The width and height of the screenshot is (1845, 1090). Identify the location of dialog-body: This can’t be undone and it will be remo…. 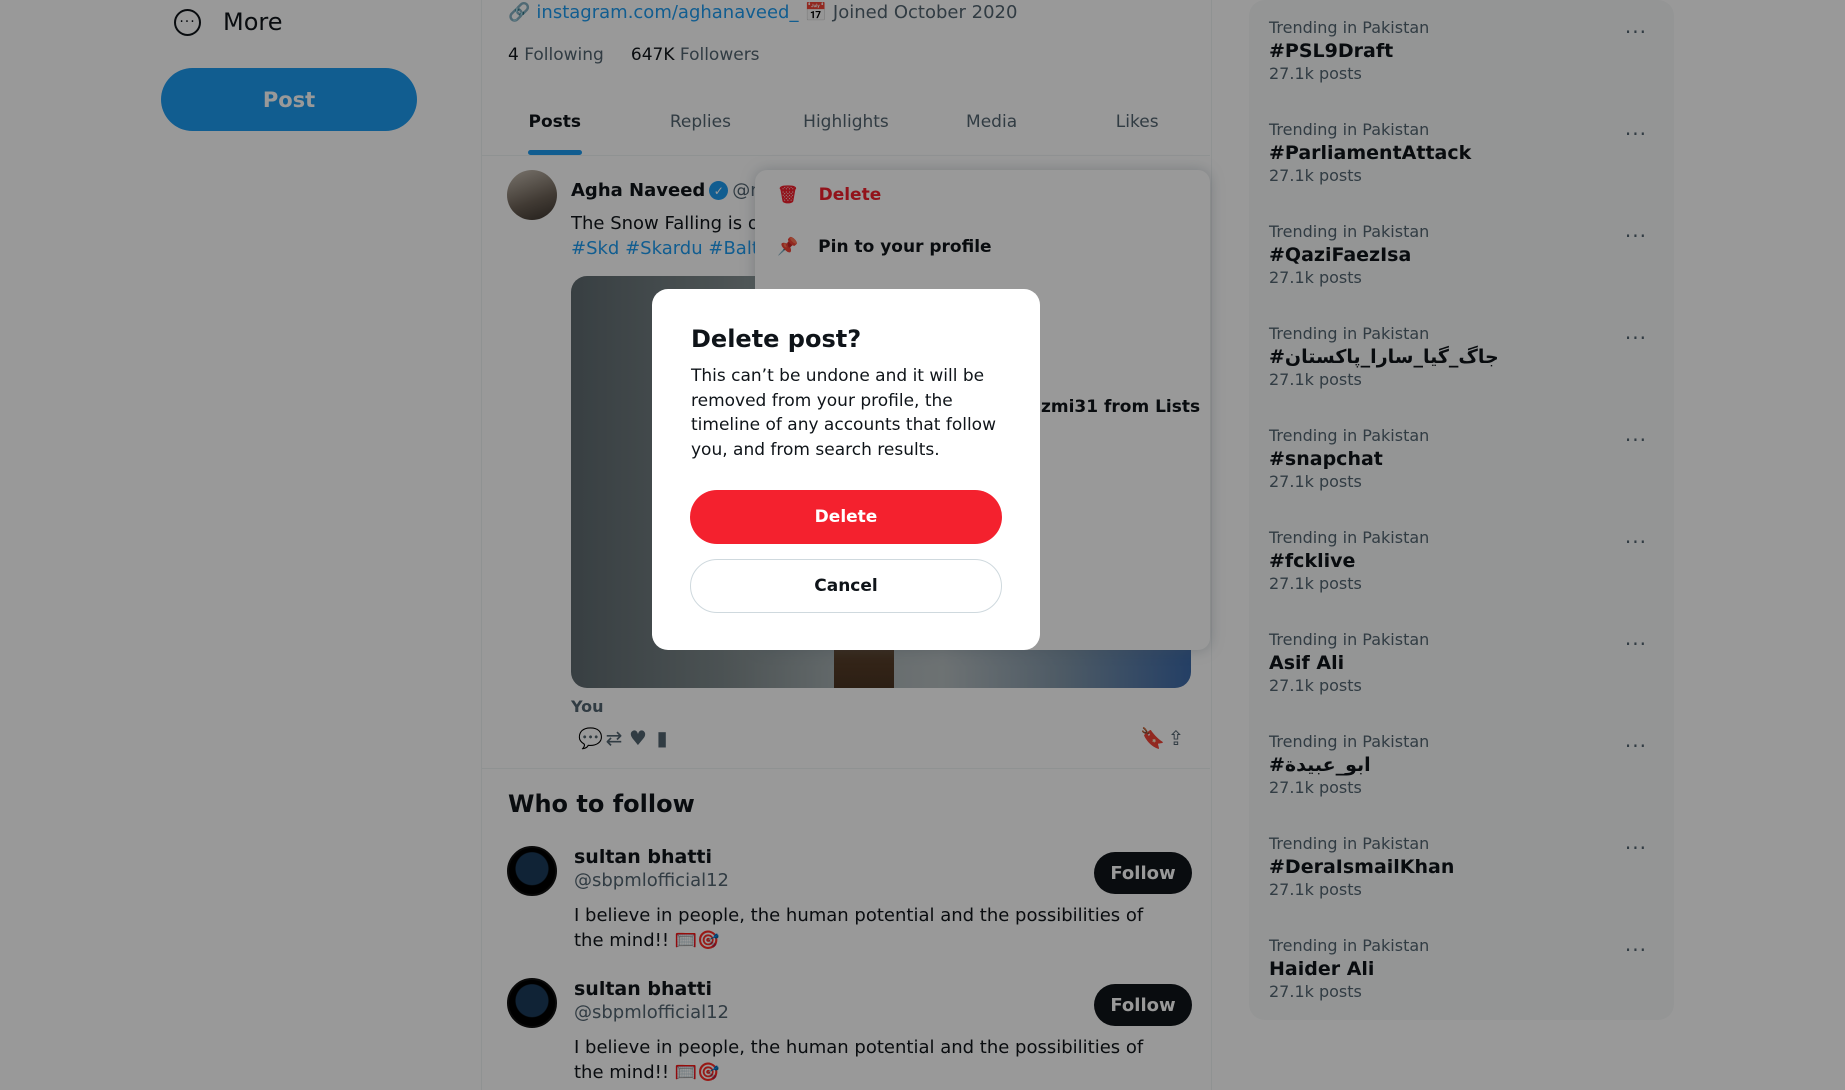
(843, 413).